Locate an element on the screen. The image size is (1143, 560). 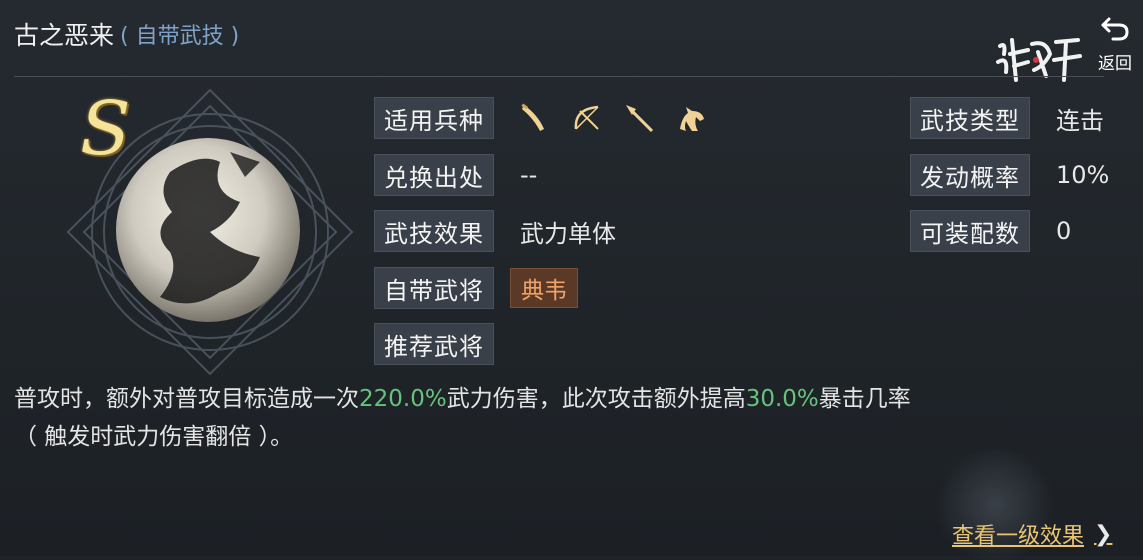
desc-part3: 暴击几率 is located at coordinates (864, 399).